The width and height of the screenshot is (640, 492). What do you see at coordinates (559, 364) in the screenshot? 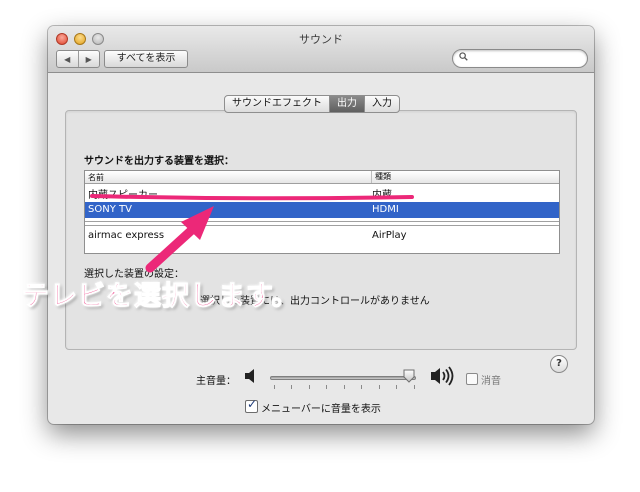
I see `help-button: ?` at bounding box center [559, 364].